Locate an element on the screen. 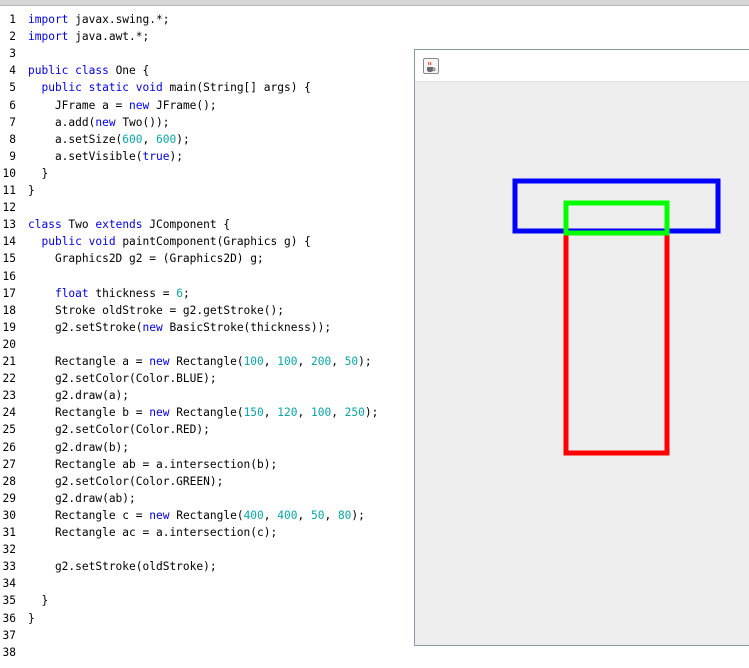 This screenshot has height=668, width=749. code-text: g2.draw(b); is located at coordinates (78, 447).